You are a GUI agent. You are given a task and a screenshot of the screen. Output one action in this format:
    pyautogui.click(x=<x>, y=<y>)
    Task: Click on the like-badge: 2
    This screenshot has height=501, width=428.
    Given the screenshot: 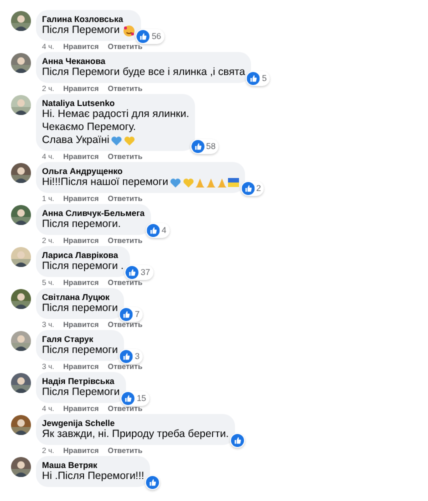 What is the action you would take?
    pyautogui.click(x=252, y=188)
    